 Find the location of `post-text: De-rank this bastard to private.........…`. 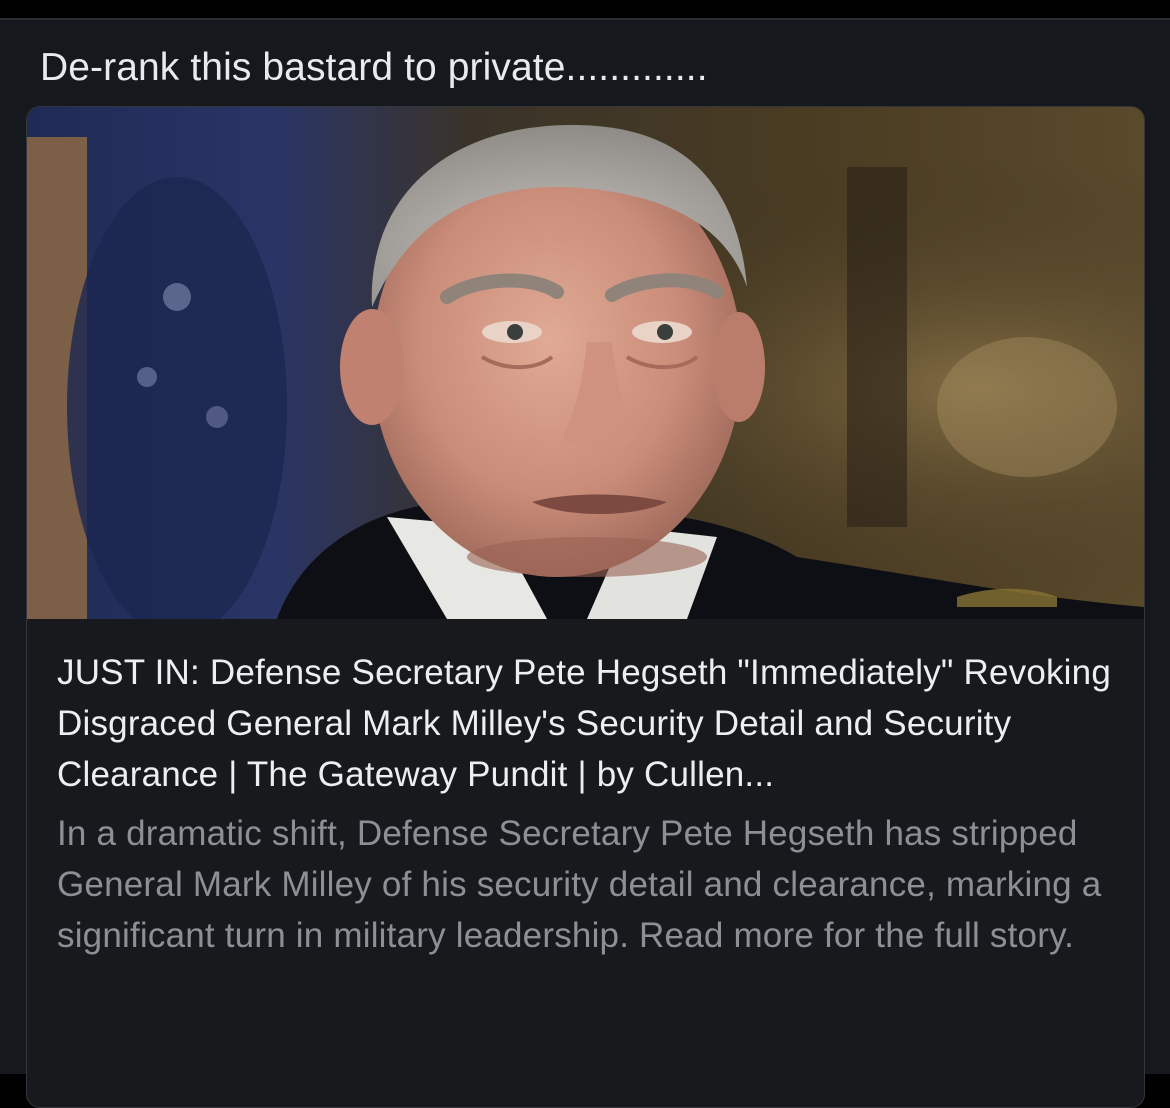

post-text: De-rank this bastard to private.........… is located at coordinates (374, 67).